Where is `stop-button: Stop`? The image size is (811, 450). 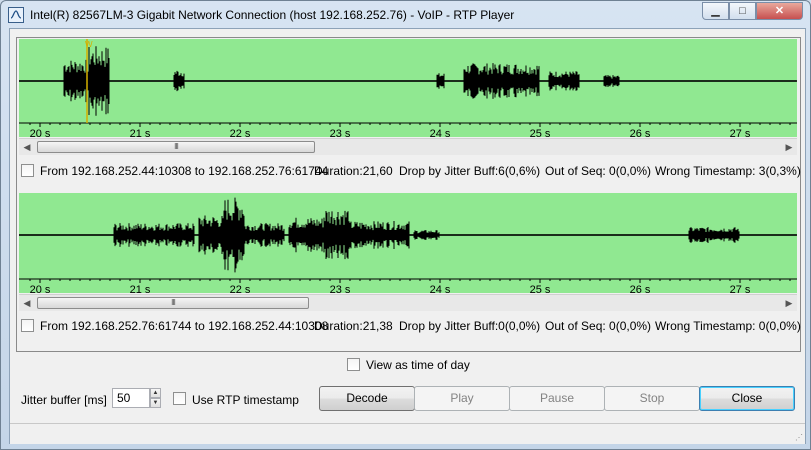
stop-button: Stop is located at coordinates (652, 398).